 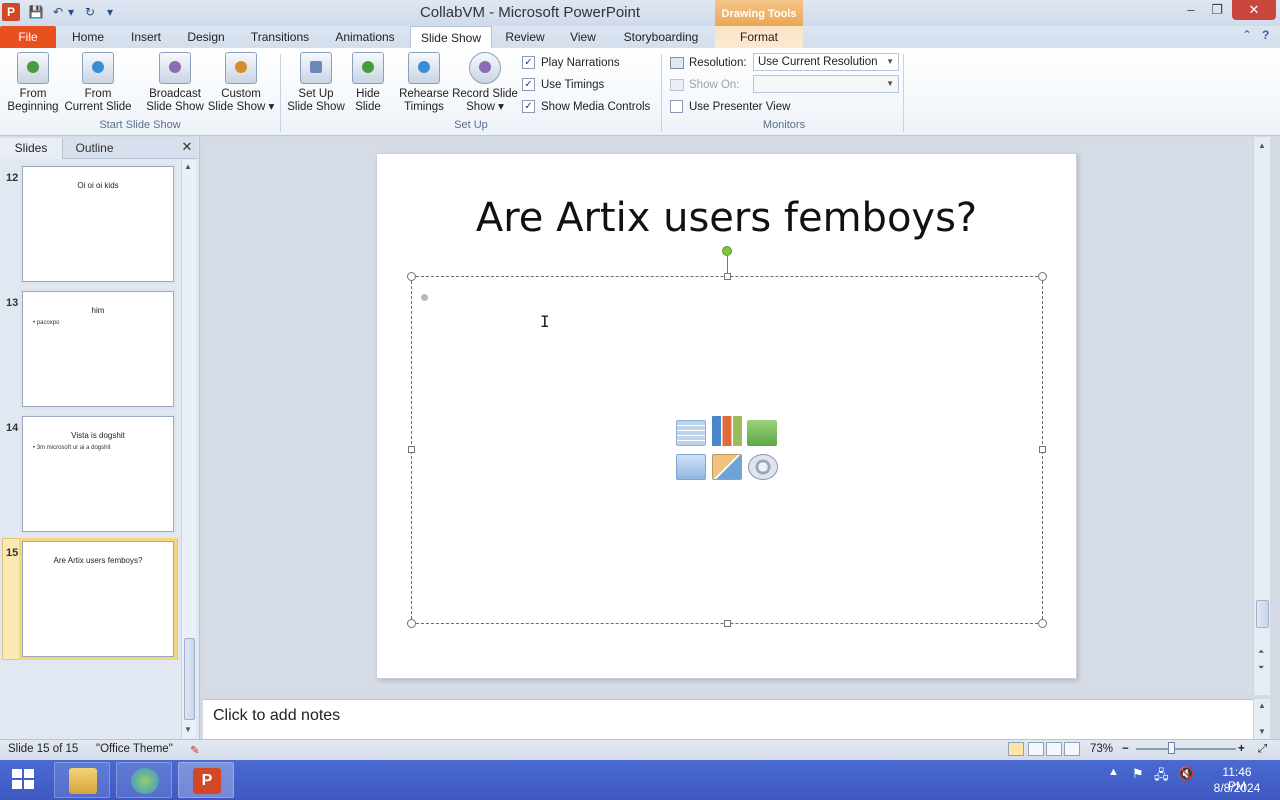 I want to click on resize-handle-left, so click(x=411, y=449).